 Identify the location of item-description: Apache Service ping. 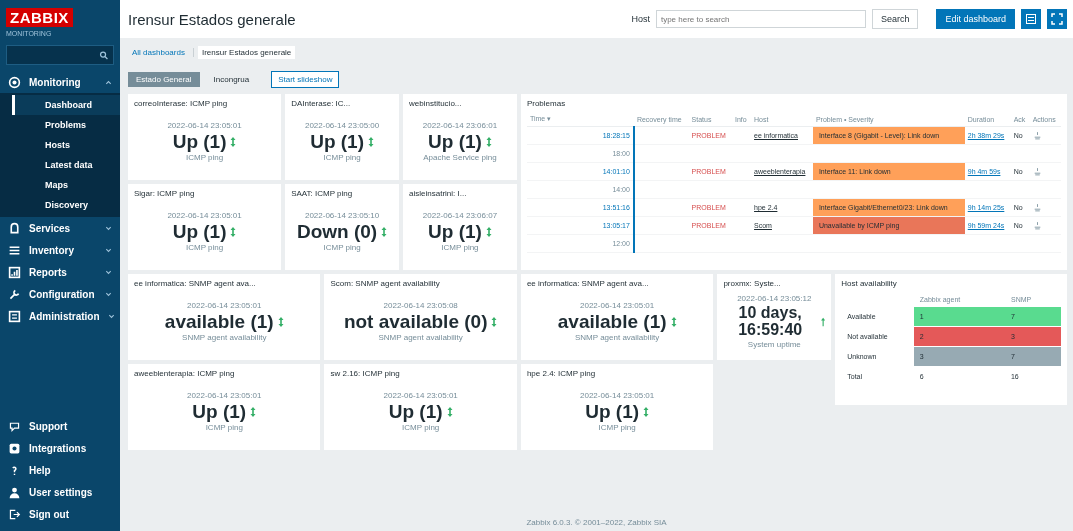
(460, 158).